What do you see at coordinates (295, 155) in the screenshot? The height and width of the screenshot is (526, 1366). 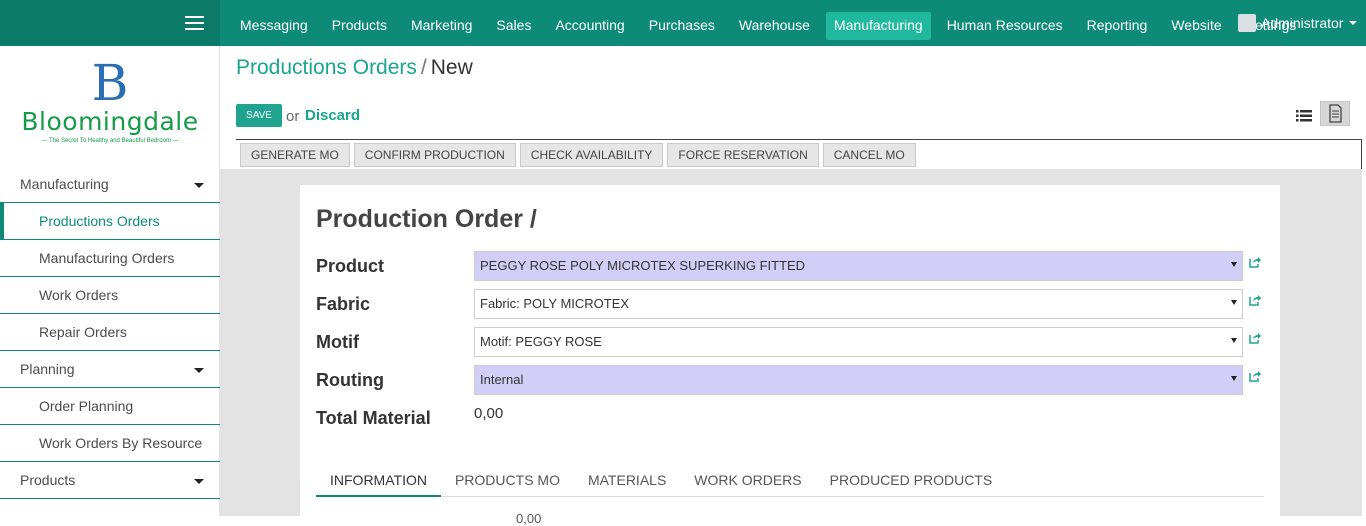 I see `generate-mo-button: GENERATE MO` at bounding box center [295, 155].